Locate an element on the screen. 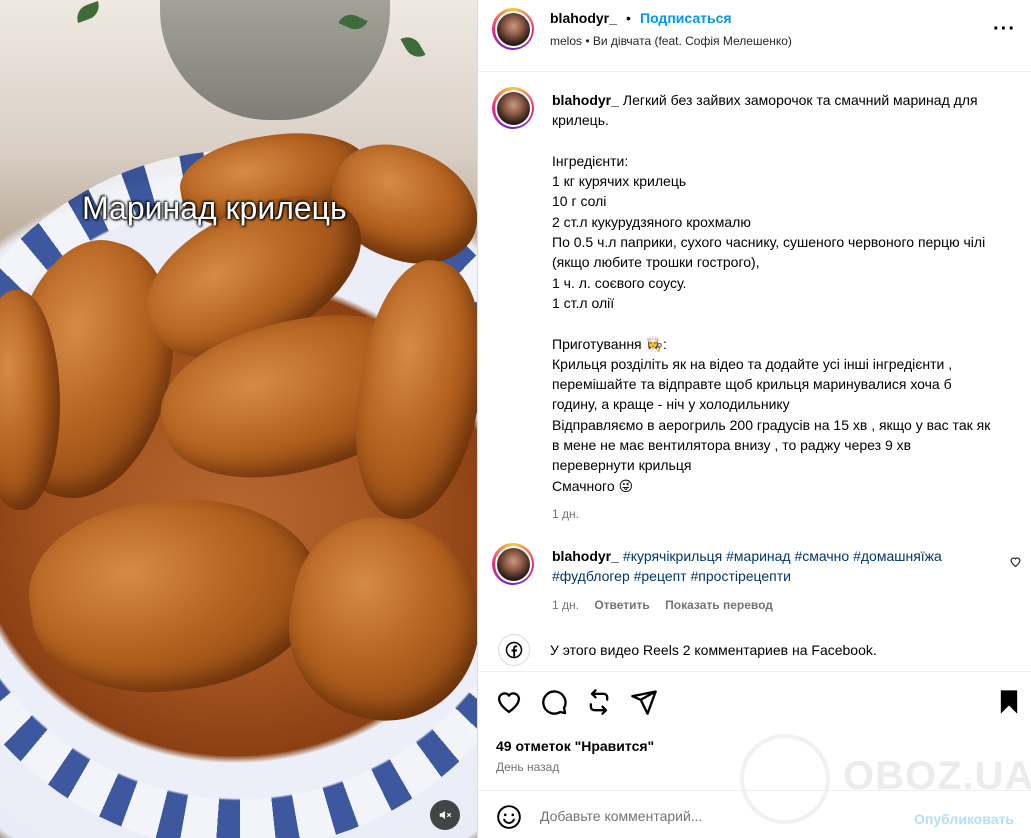 This screenshot has width=1031, height=838. reply-button: Ответить is located at coordinates (621, 605).